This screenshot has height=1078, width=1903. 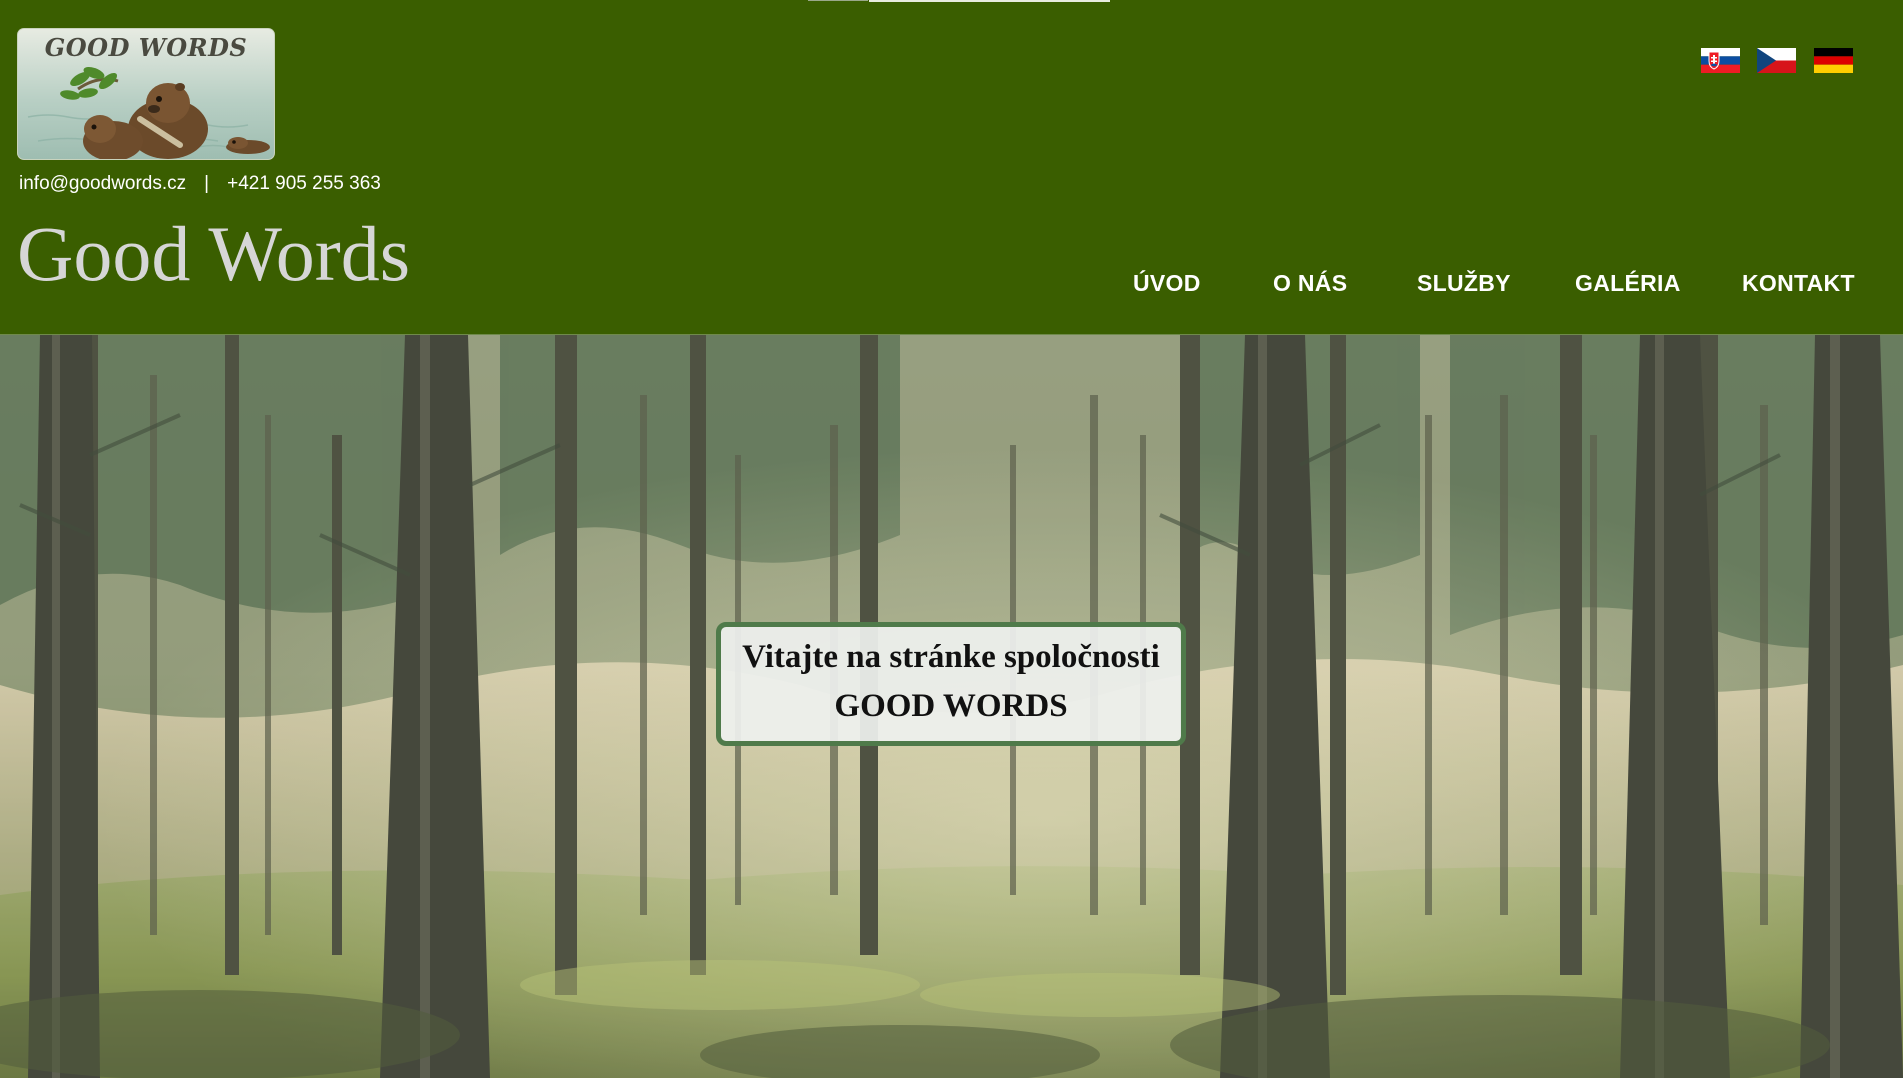 What do you see at coordinates (102, 183) in the screenshot?
I see `email-link: info@goodwords.cz` at bounding box center [102, 183].